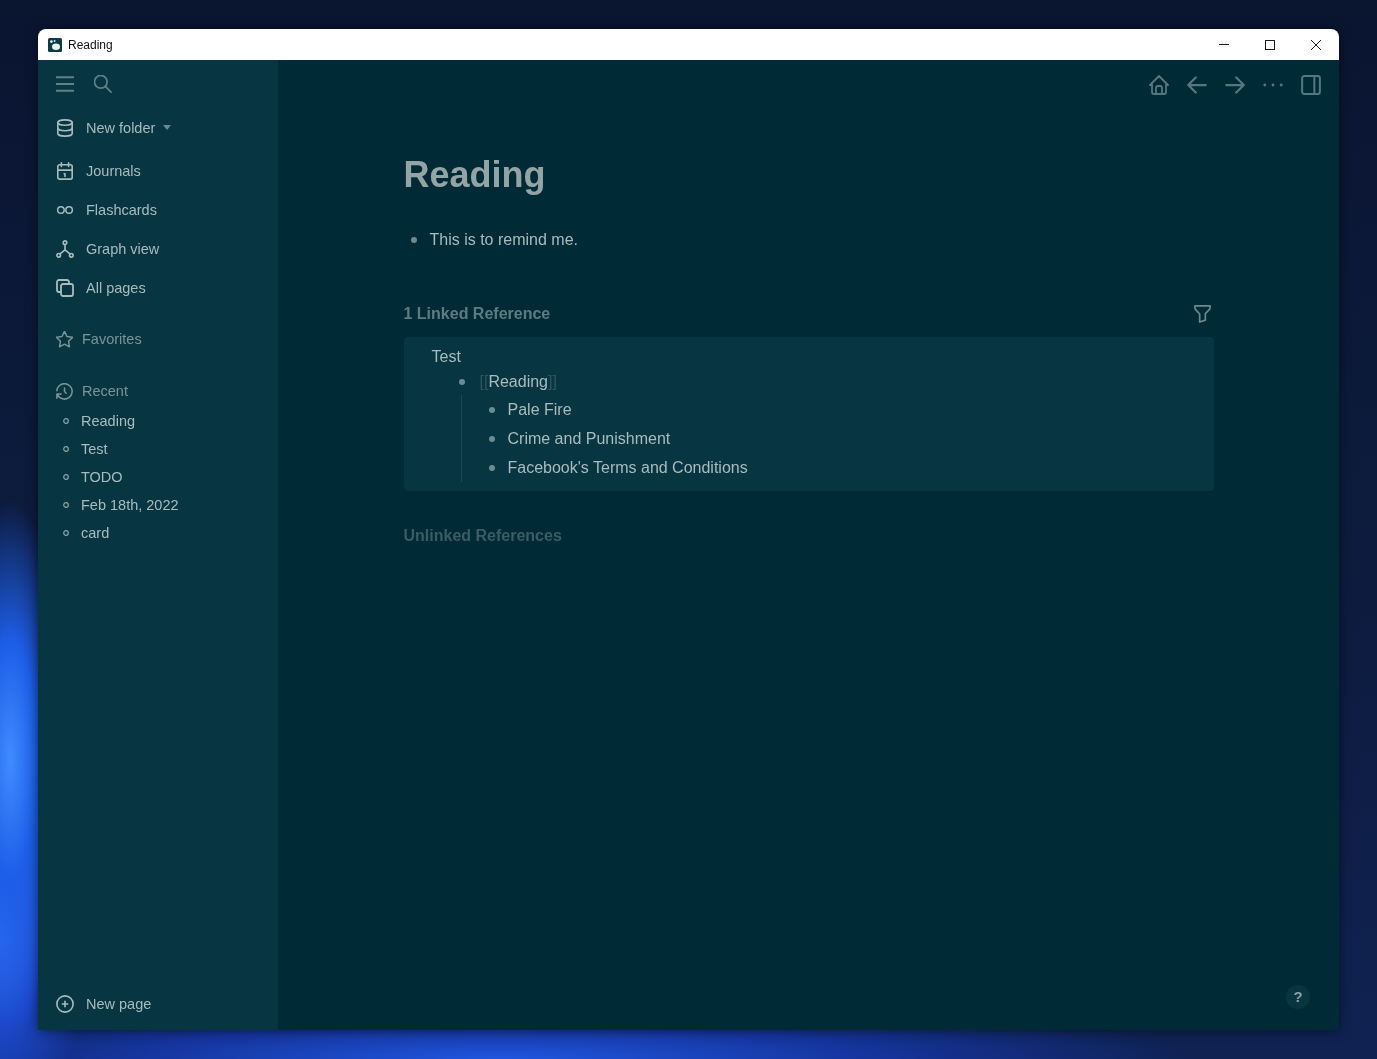  What do you see at coordinates (114, 127) in the screenshot?
I see `folder-selector: New folder` at bounding box center [114, 127].